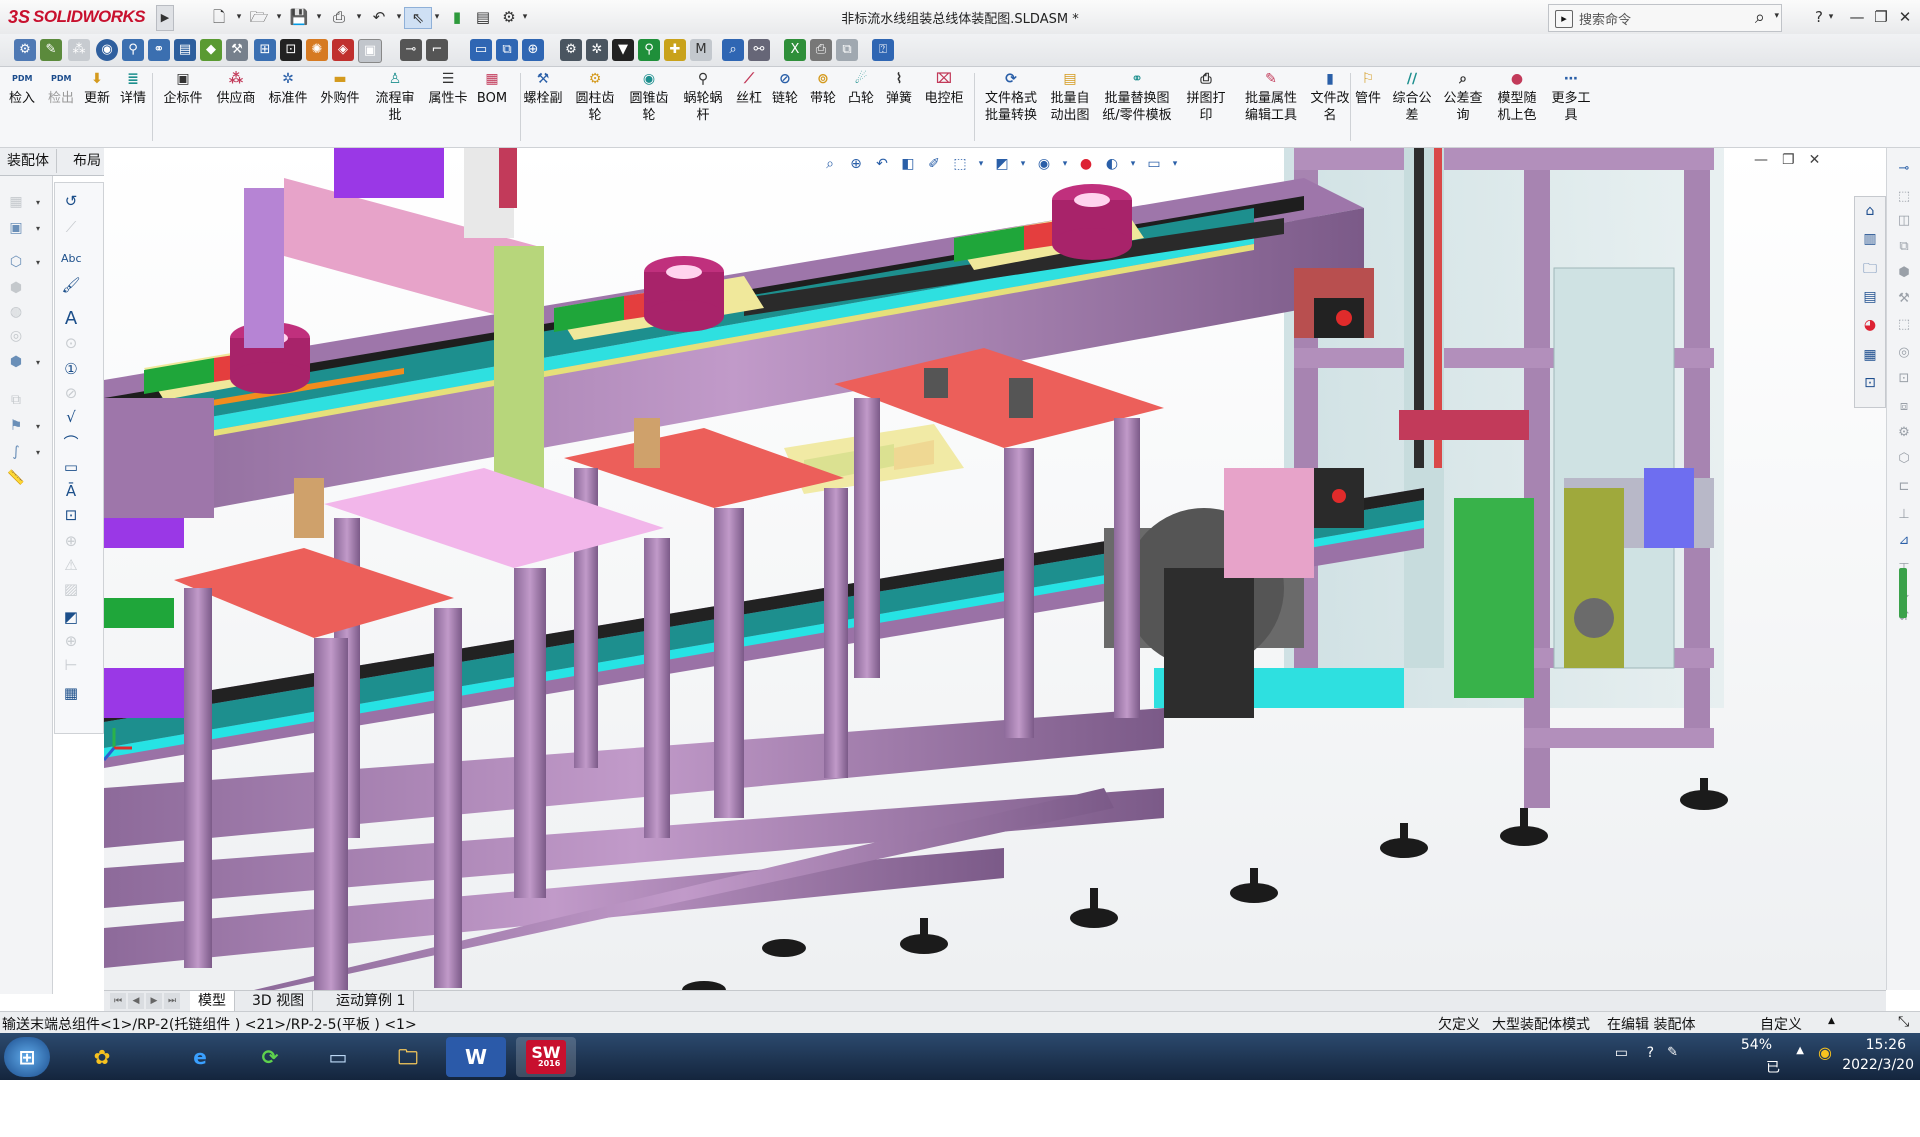 The height and width of the screenshot is (1137, 1920). I want to click on network-tray-icon: ▭, so click(1621, 1053).